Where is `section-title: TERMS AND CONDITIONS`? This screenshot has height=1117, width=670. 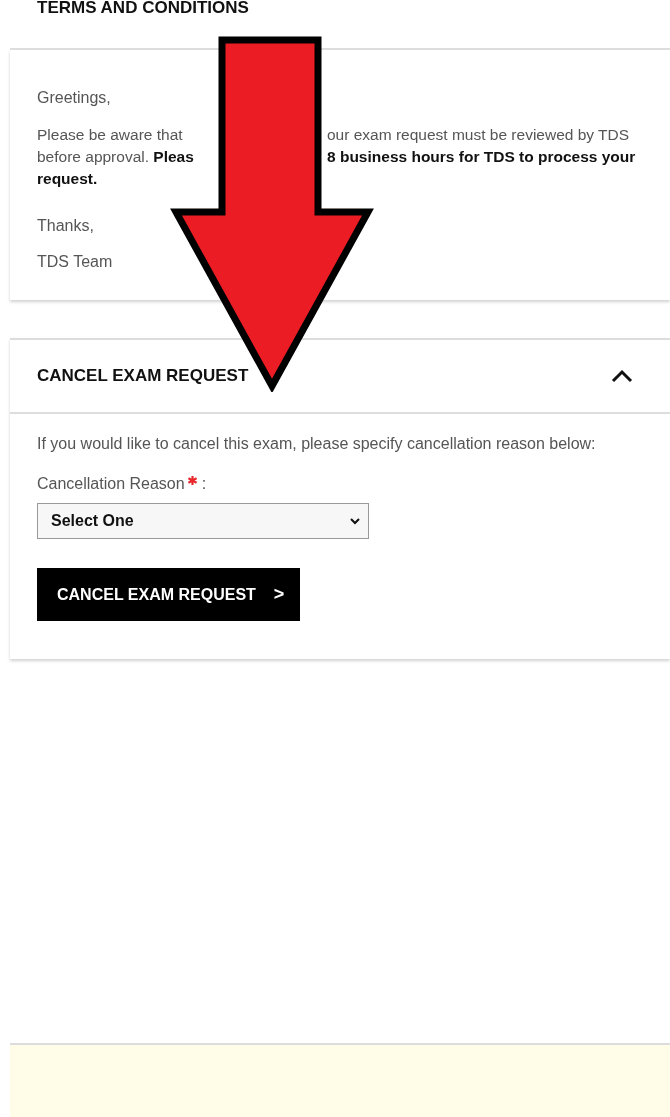
section-title: TERMS AND CONDITIONS is located at coordinates (143, 9).